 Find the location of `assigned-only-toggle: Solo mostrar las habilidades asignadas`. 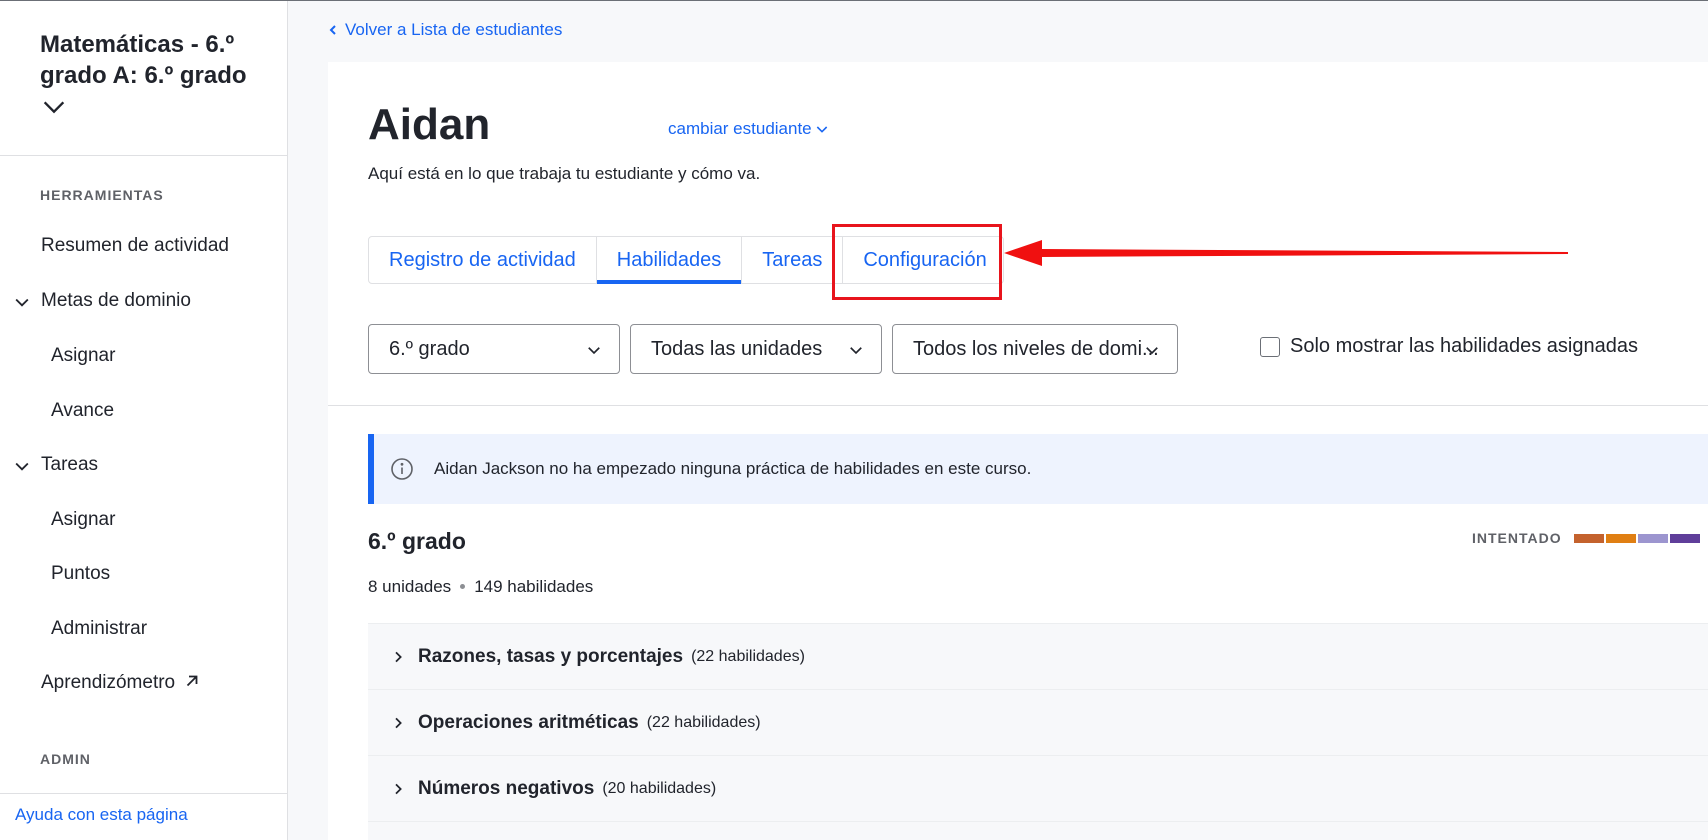

assigned-only-toggle: Solo mostrar las habilidades asignadas is located at coordinates (1449, 346).